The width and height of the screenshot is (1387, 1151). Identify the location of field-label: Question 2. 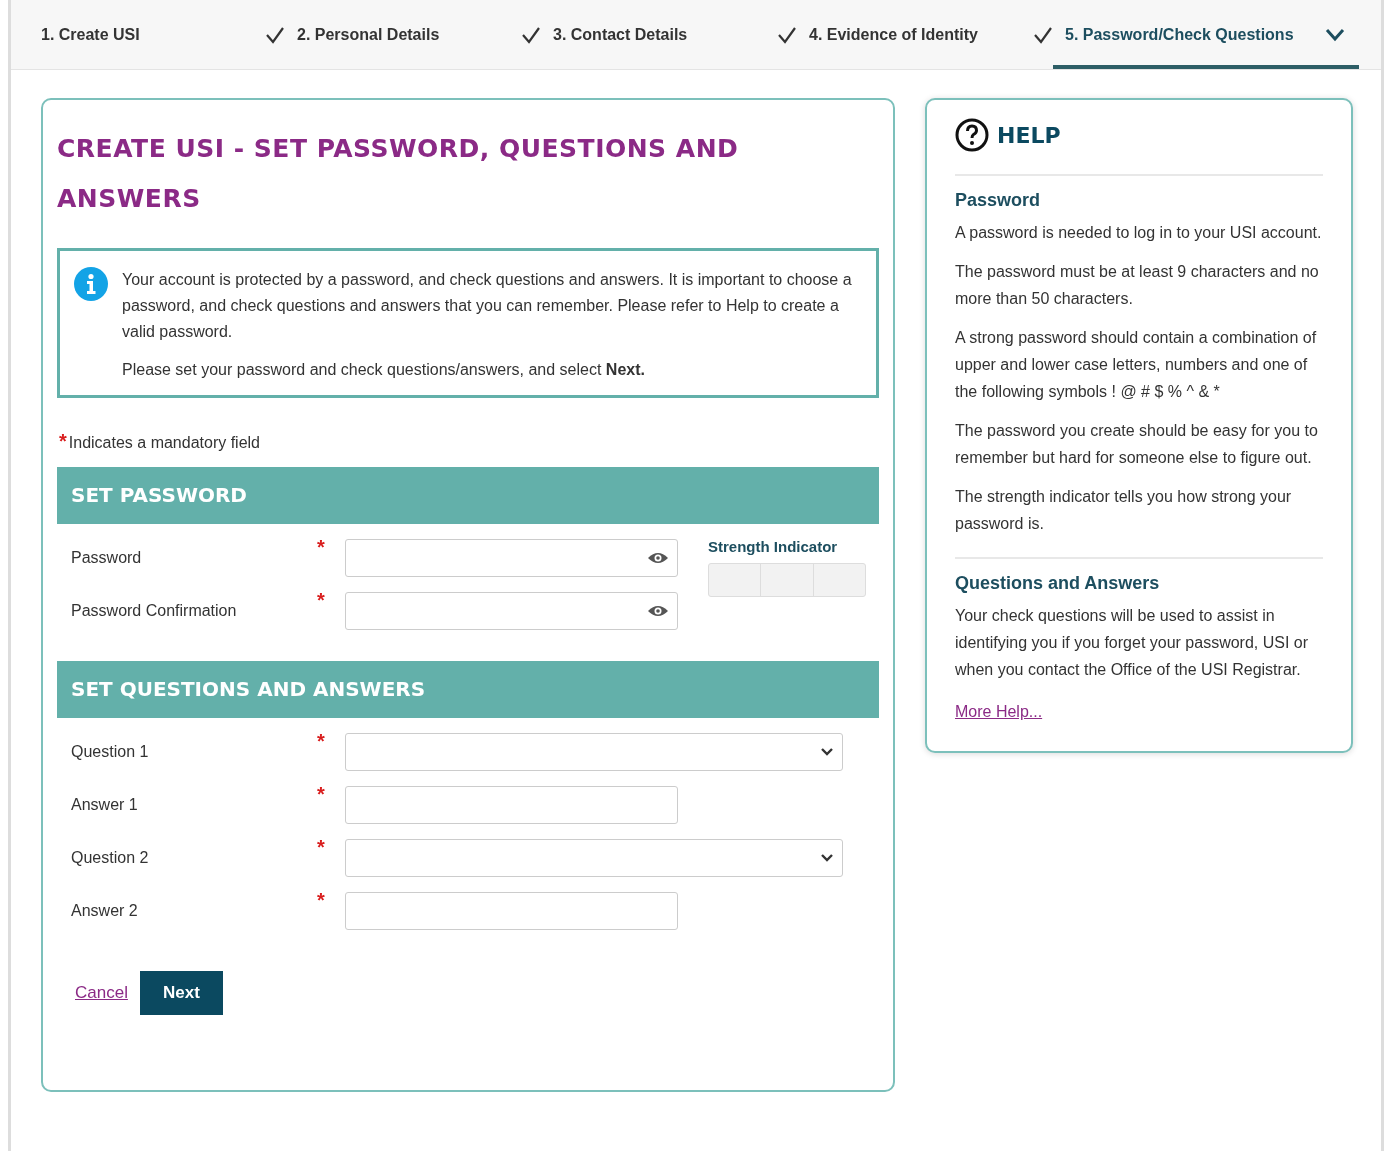
(110, 858).